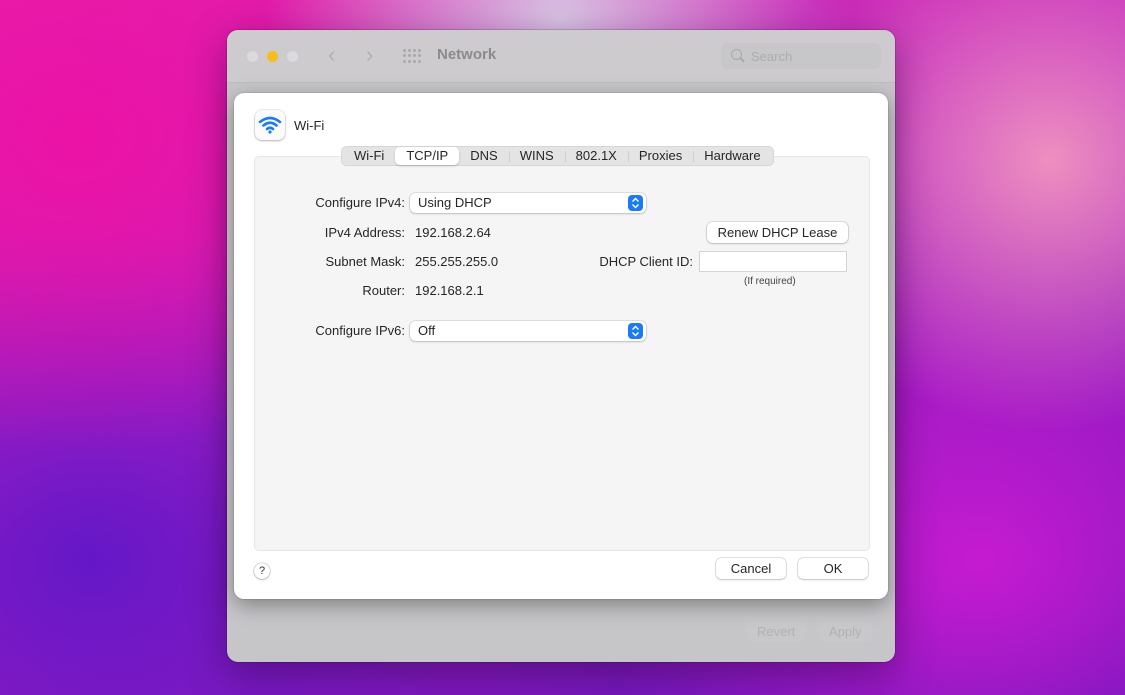 This screenshot has height=695, width=1125. Describe the element at coordinates (660, 156) in the screenshot. I see `tab-proxies: Proxies` at that location.